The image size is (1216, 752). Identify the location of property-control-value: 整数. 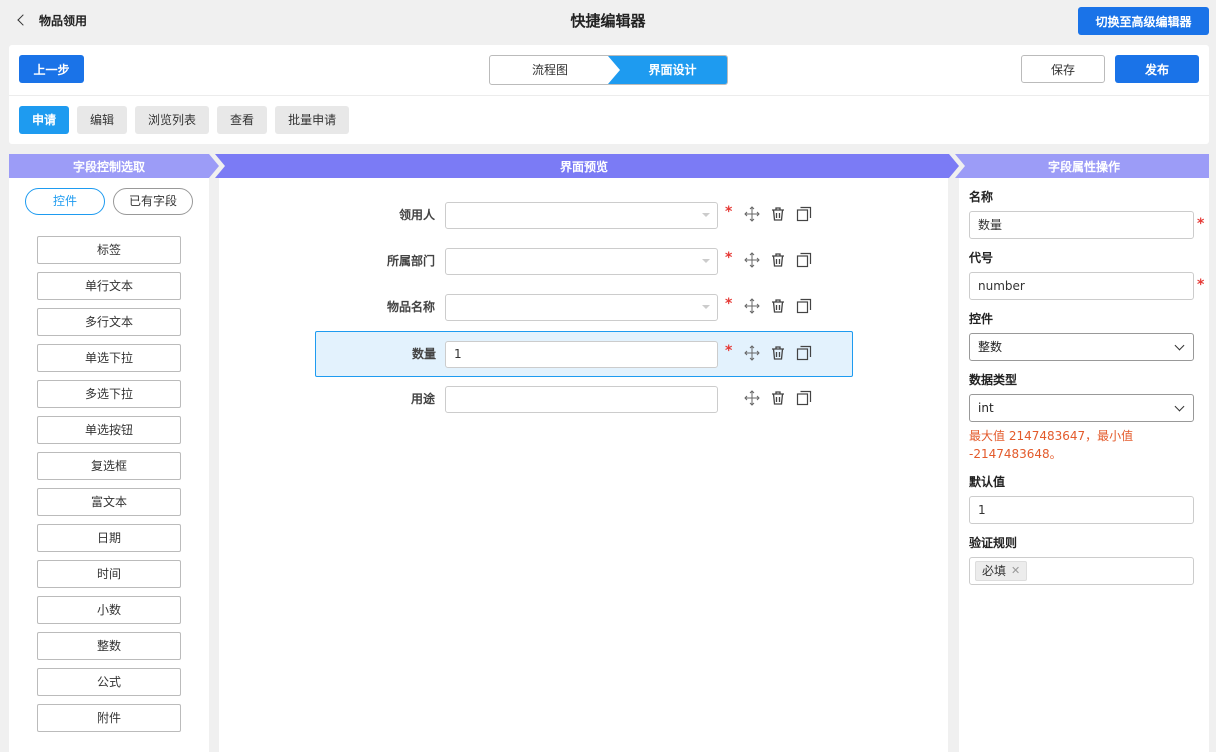
(990, 347).